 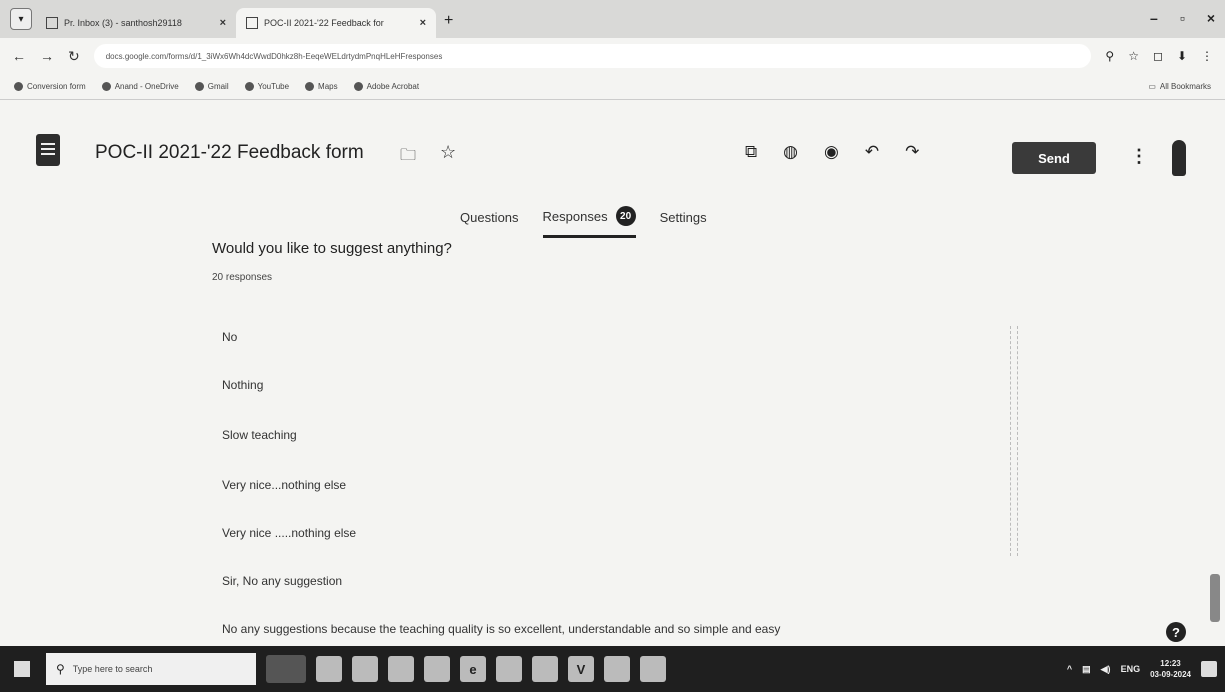 What do you see at coordinates (1176, 632) in the screenshot?
I see `help-icon: ?` at bounding box center [1176, 632].